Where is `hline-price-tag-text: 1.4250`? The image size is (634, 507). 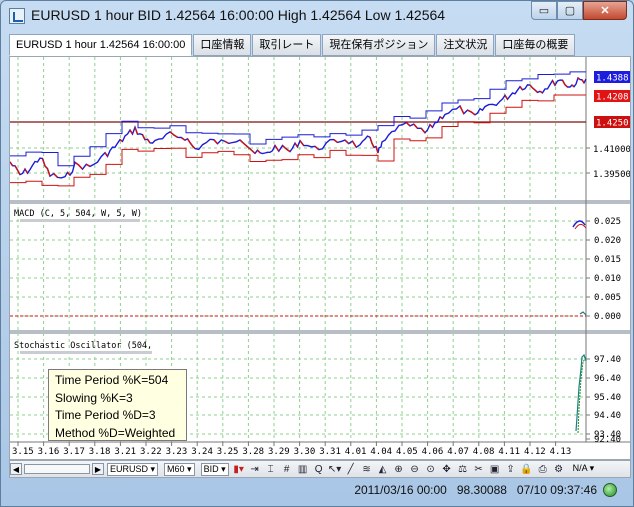
hline-price-tag-text: 1.4250 is located at coordinates (612, 124).